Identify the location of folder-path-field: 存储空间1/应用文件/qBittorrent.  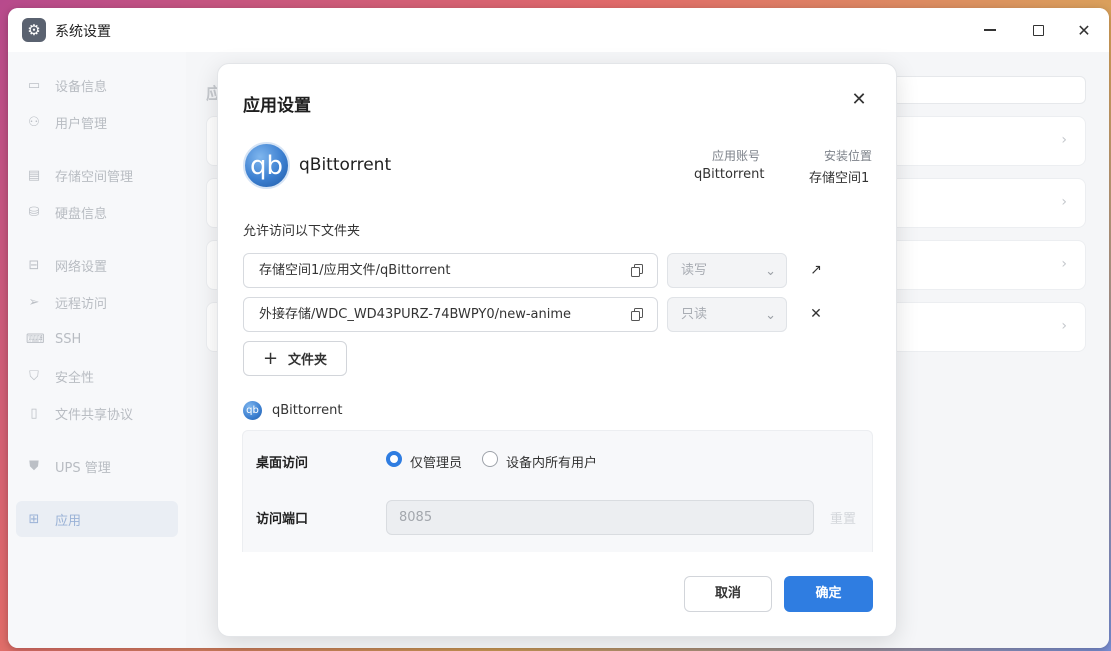
(450, 270).